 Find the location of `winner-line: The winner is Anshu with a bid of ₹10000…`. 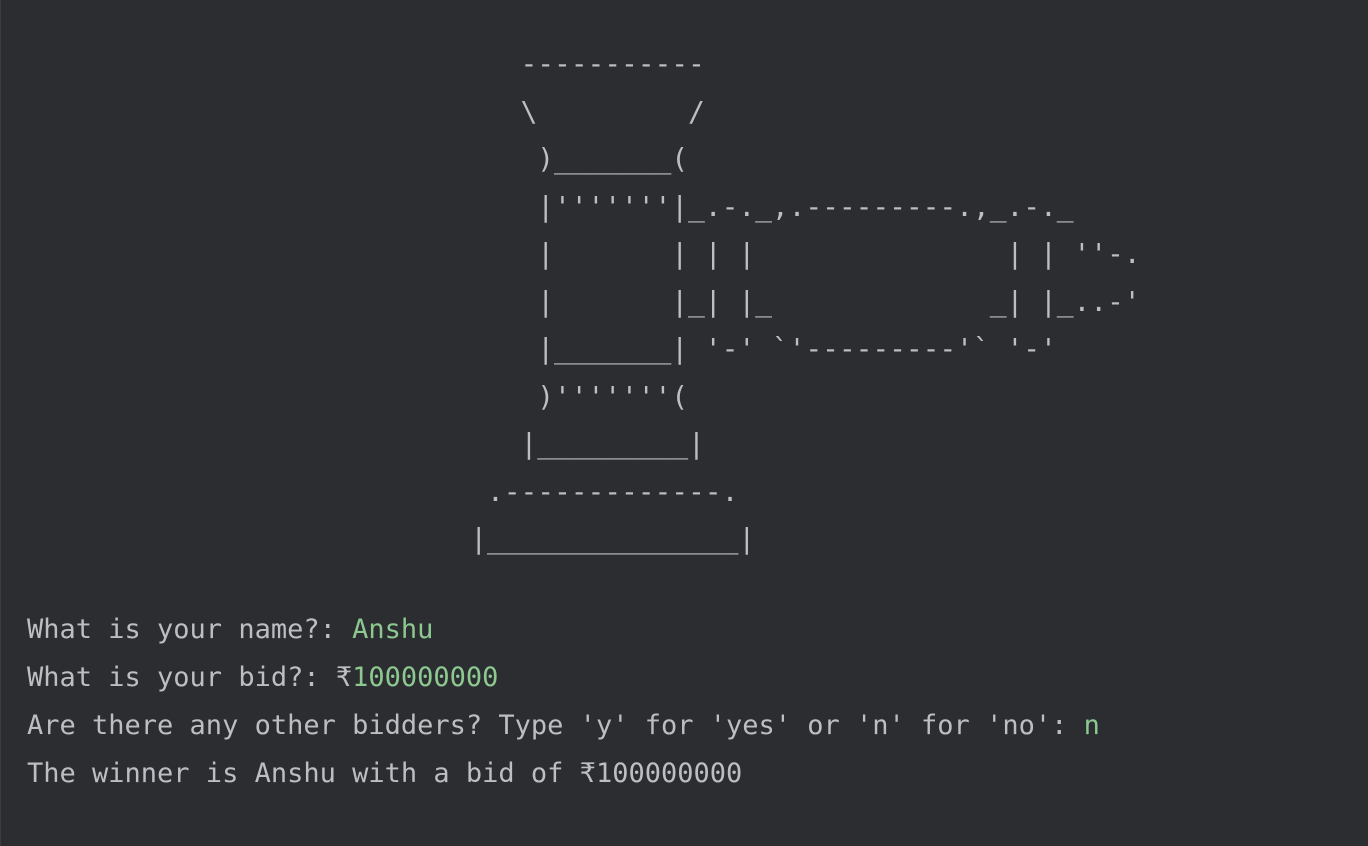

winner-line: The winner is Anshu with a bid of ₹10000… is located at coordinates (384, 774).